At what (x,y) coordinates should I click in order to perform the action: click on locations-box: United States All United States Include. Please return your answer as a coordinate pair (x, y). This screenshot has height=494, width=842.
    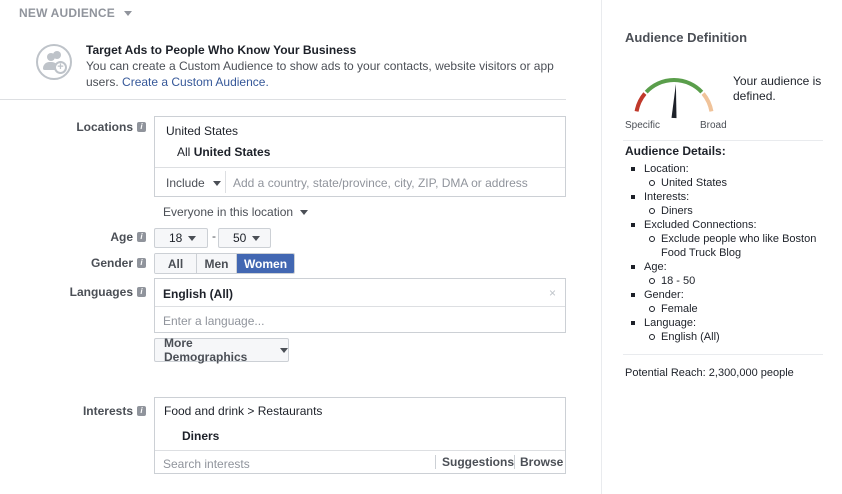
    Looking at the image, I should click on (360, 156).